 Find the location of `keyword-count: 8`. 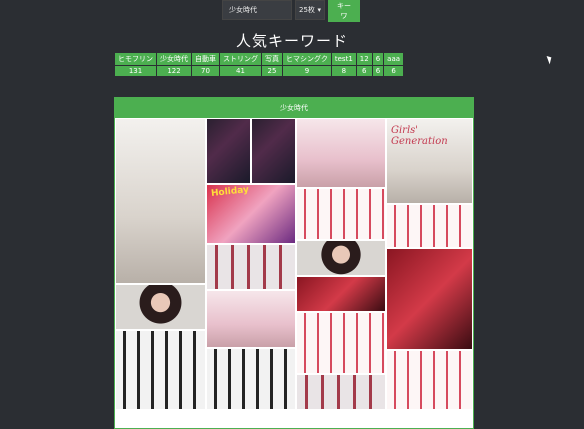

keyword-count: 8 is located at coordinates (343, 71).